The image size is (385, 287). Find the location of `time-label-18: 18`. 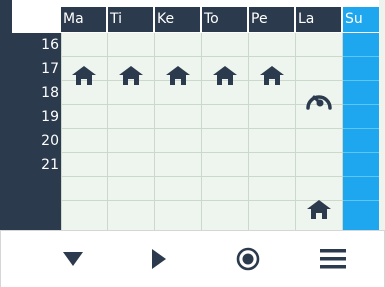

time-label-18: 18 is located at coordinates (36, 93).